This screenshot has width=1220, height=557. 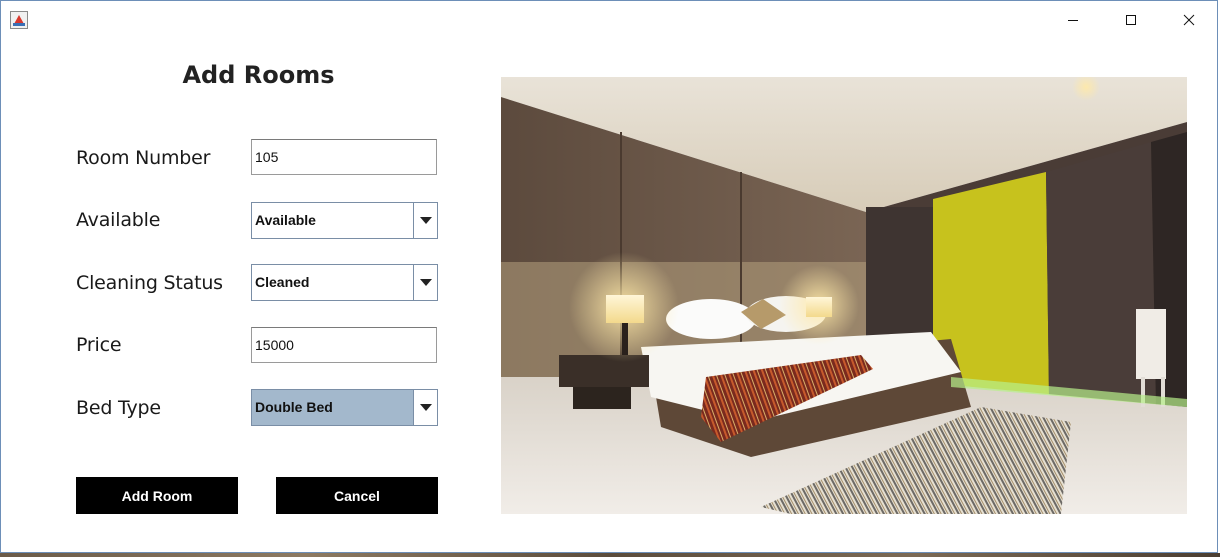 What do you see at coordinates (149, 283) in the screenshot?
I see `cleaning-status-label: Cleaning Status` at bounding box center [149, 283].